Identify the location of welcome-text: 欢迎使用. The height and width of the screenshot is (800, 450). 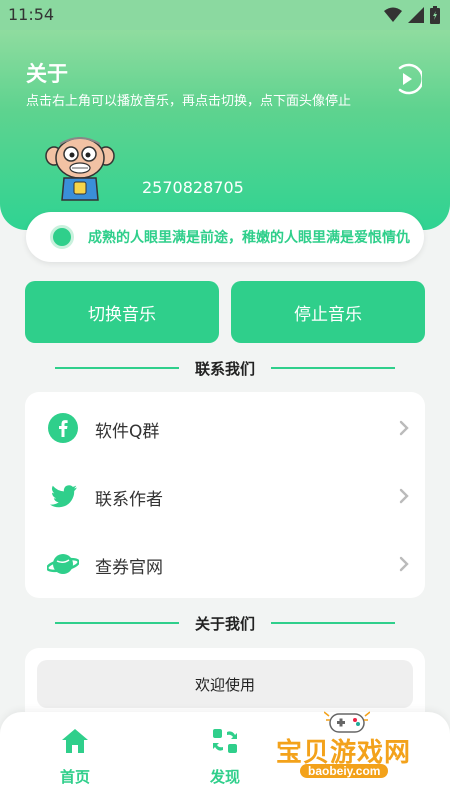
(225, 684).